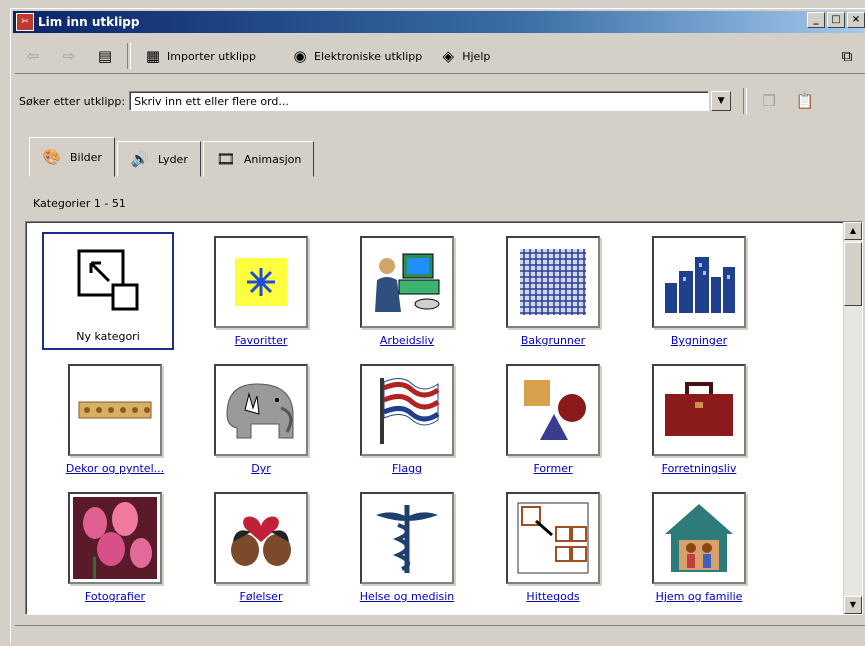  What do you see at coordinates (212, 56) in the screenshot?
I see `import-clips-label: Importer utklipp` at bounding box center [212, 56].